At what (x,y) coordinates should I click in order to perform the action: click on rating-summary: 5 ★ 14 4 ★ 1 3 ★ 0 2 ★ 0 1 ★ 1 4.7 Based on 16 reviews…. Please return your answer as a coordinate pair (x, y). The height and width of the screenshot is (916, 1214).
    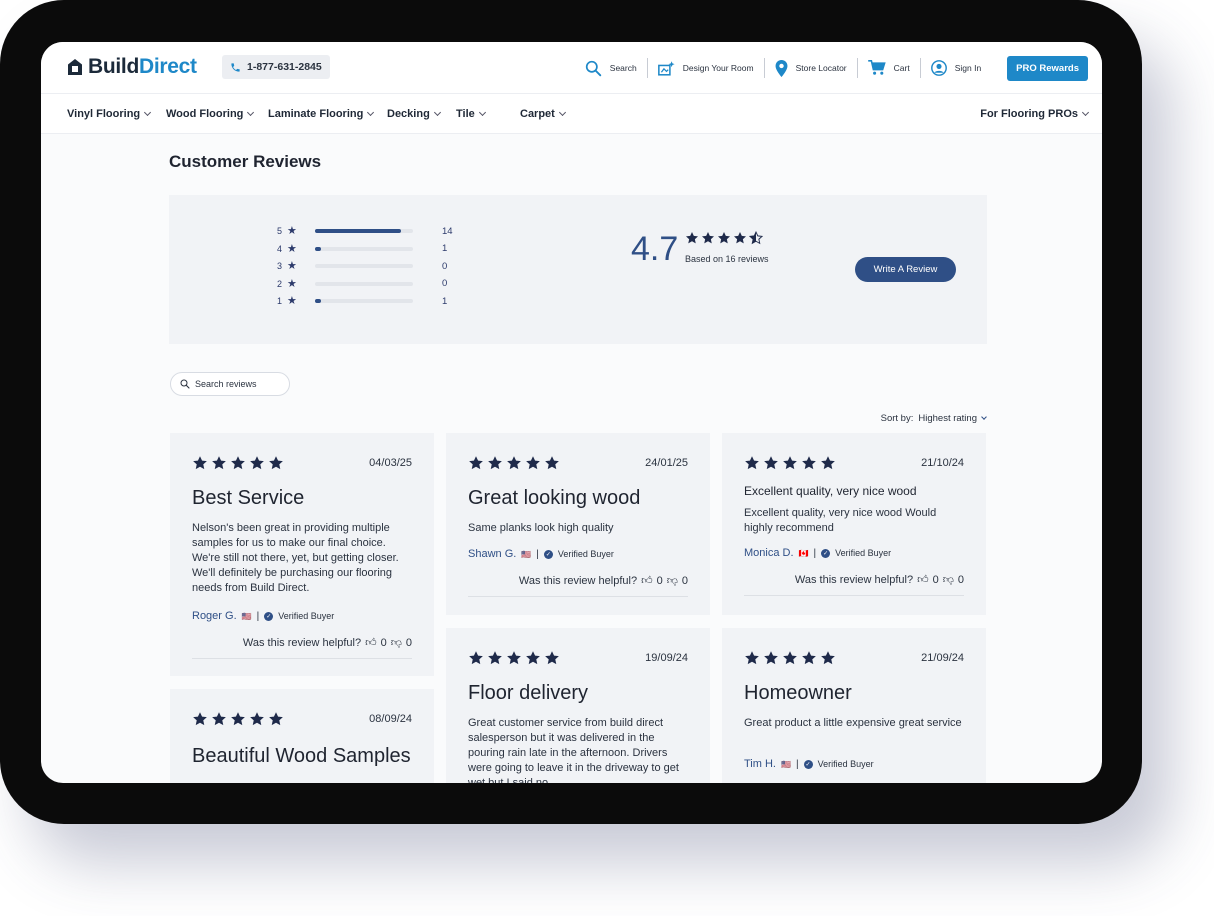
    Looking at the image, I should click on (578, 269).